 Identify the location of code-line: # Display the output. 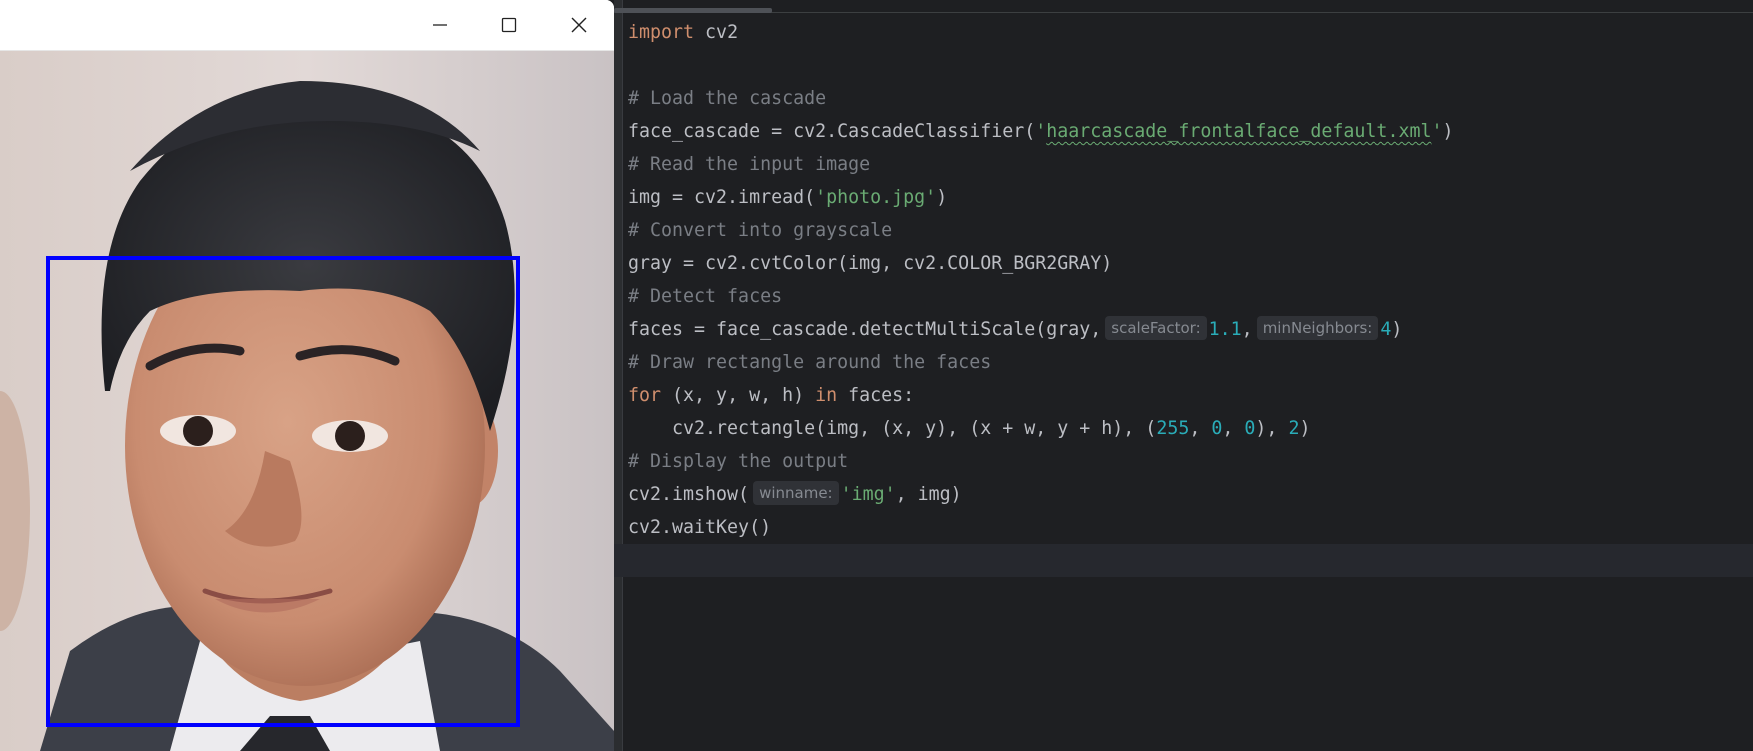
(1190, 461).